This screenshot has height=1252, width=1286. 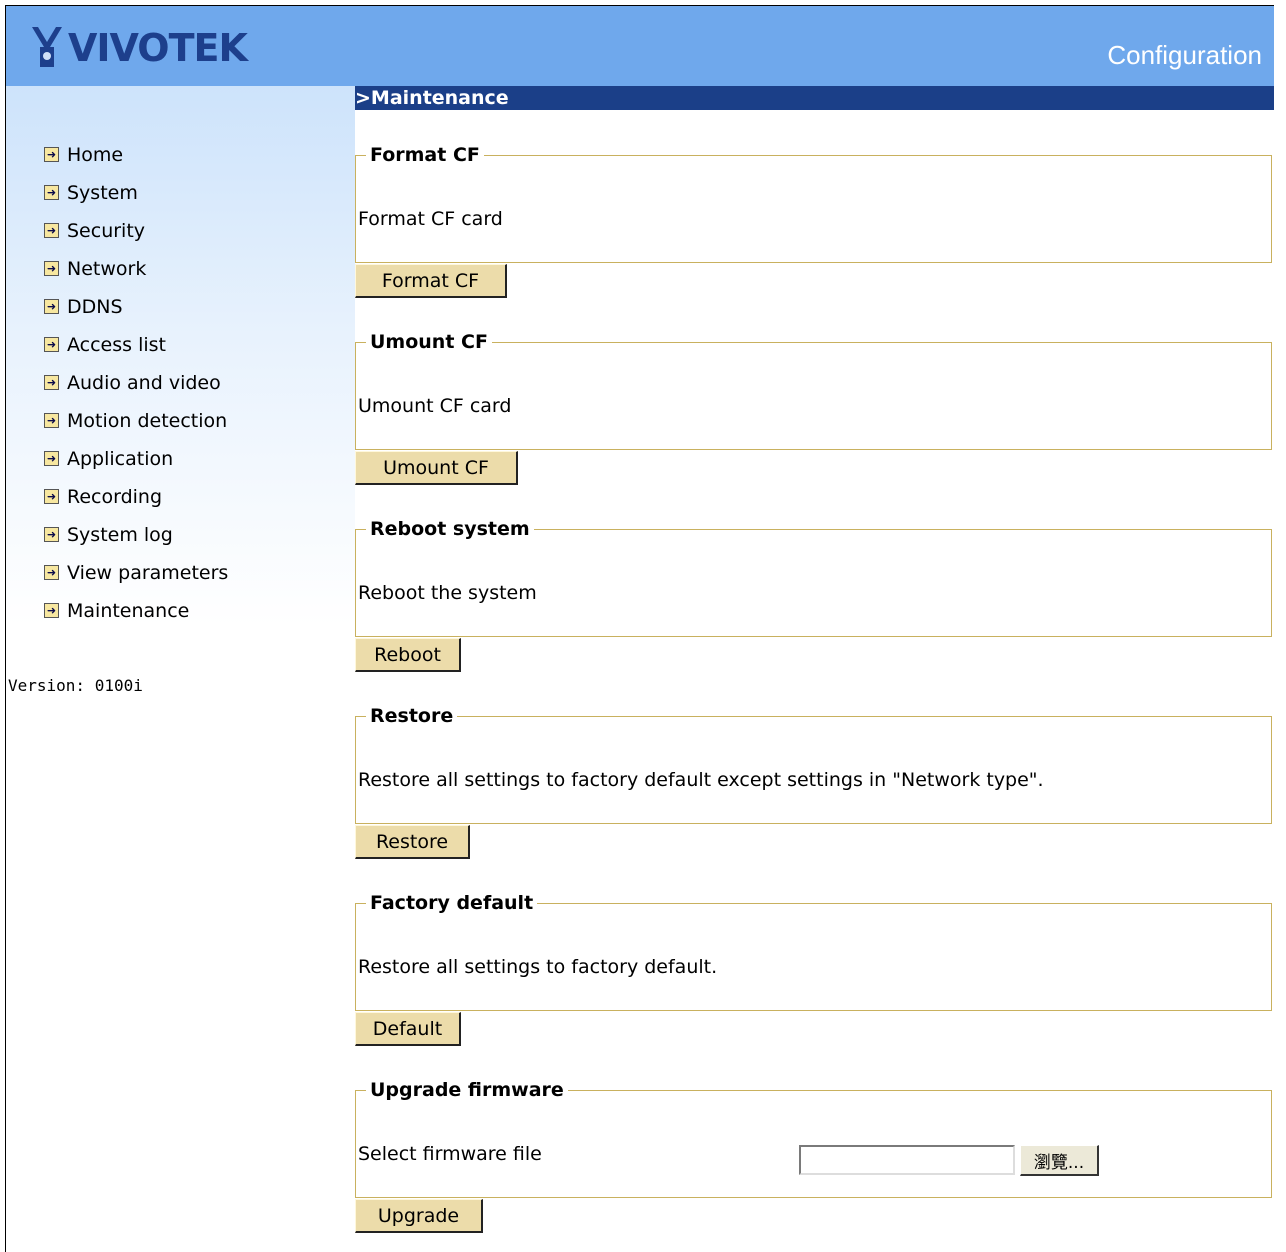 I want to click on group-description: Restore all settings to factory default., so click(x=538, y=967).